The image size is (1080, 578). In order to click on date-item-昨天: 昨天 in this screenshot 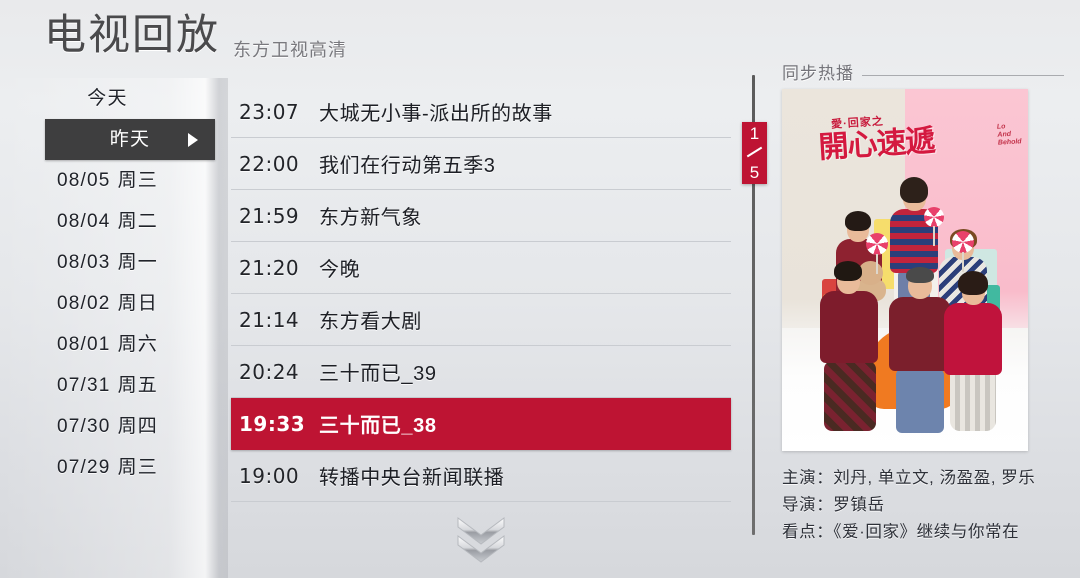, I will do `click(130, 139)`.